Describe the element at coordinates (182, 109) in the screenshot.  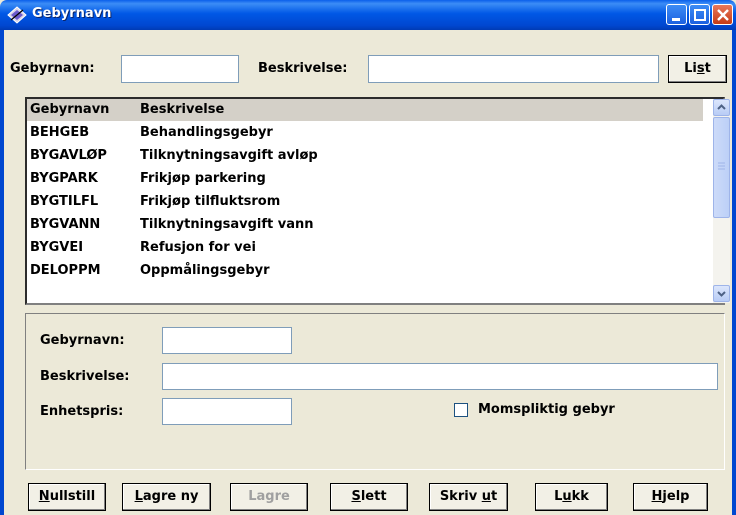
I see `column-header-beskrivelse: Beskrivelse` at that location.